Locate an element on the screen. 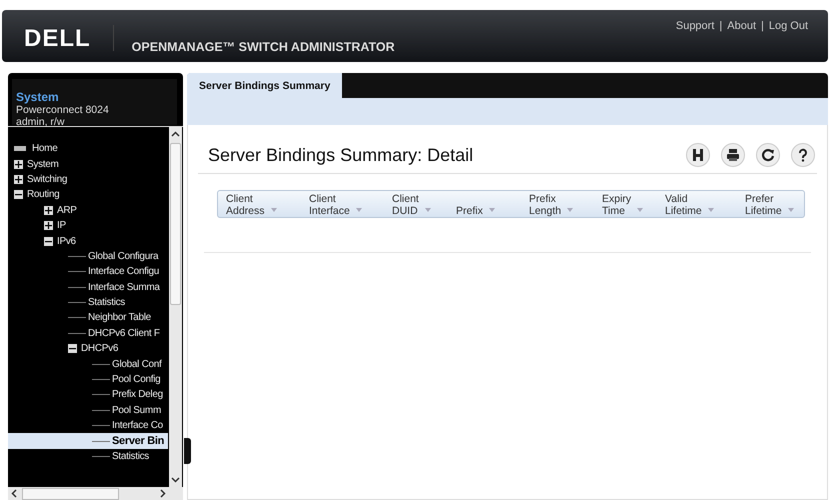  logo: DELL is located at coordinates (69, 38).